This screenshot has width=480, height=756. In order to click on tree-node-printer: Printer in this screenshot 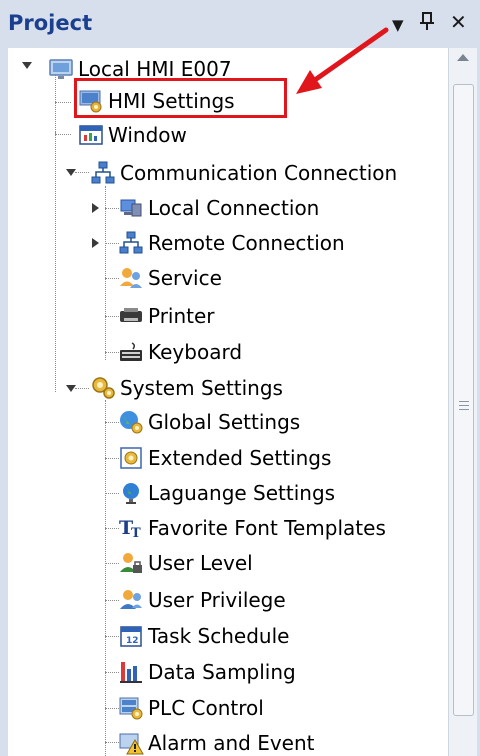, I will do `click(166, 316)`.